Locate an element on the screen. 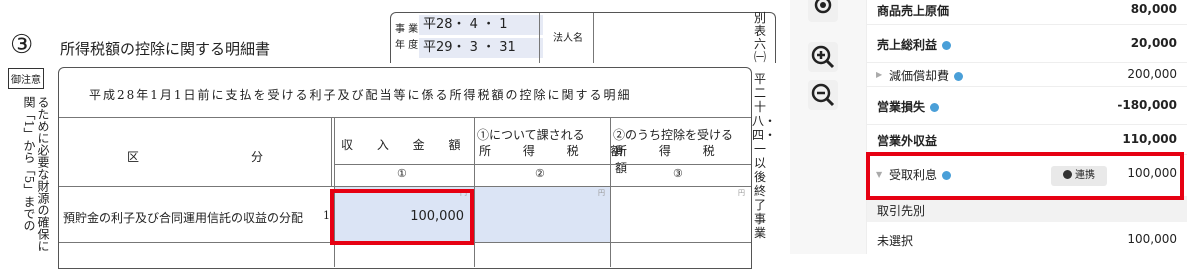 This screenshot has width=1187, height=269. account-label: 商品売上原価 is located at coordinates (913, 11).